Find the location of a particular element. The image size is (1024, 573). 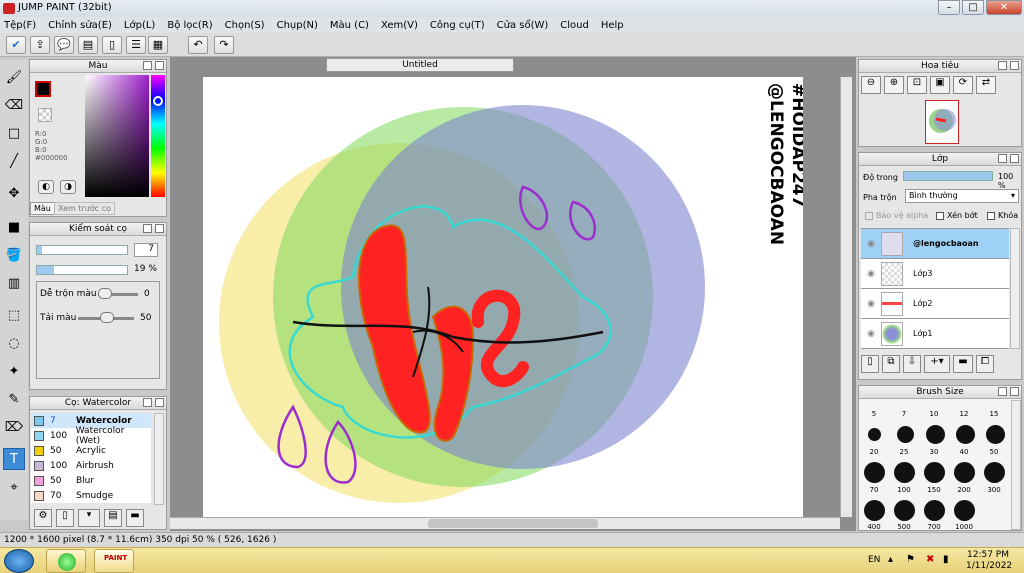

tray-chevron-icon: ▴ is located at coordinates (890, 559).